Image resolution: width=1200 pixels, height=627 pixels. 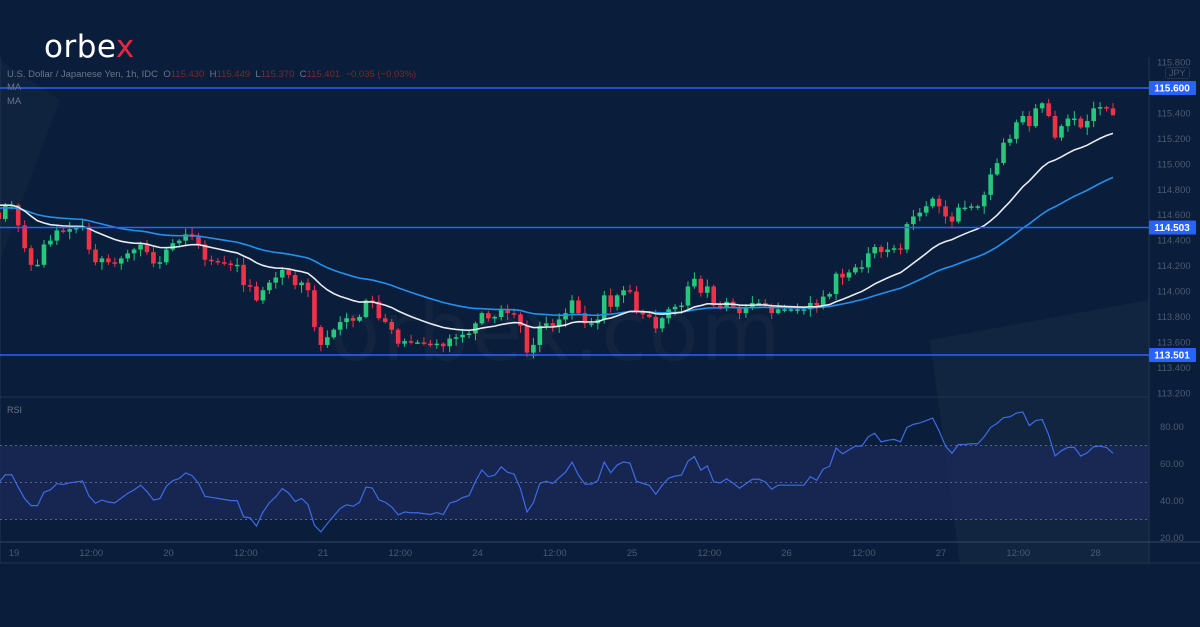 I want to click on high-value: 115.449, so click(x=233, y=74).